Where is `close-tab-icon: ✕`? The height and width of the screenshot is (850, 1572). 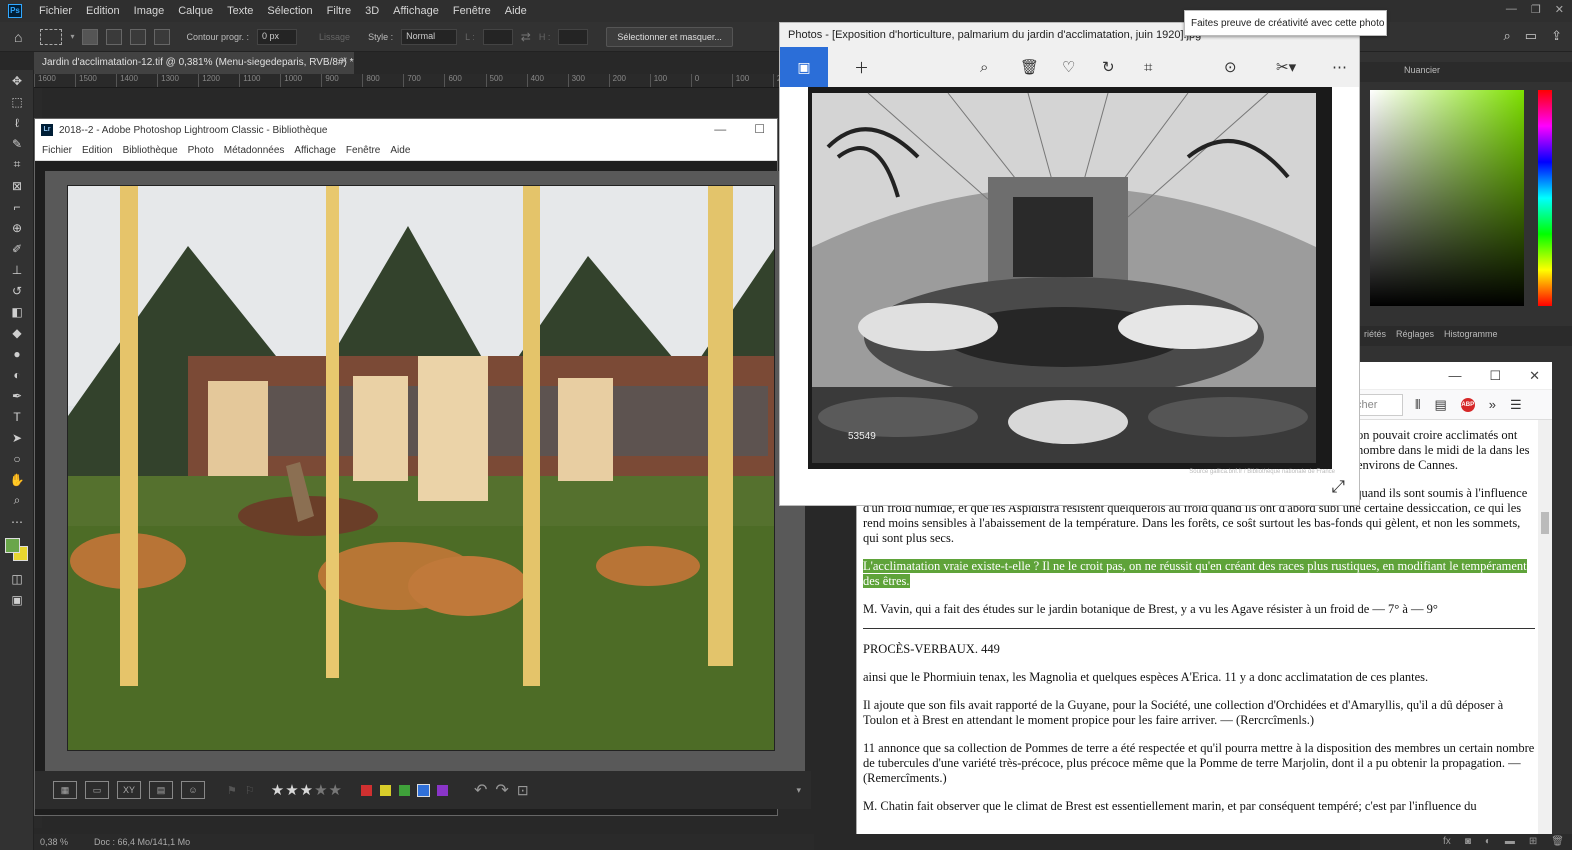 close-tab-icon: ✕ is located at coordinates (344, 61).